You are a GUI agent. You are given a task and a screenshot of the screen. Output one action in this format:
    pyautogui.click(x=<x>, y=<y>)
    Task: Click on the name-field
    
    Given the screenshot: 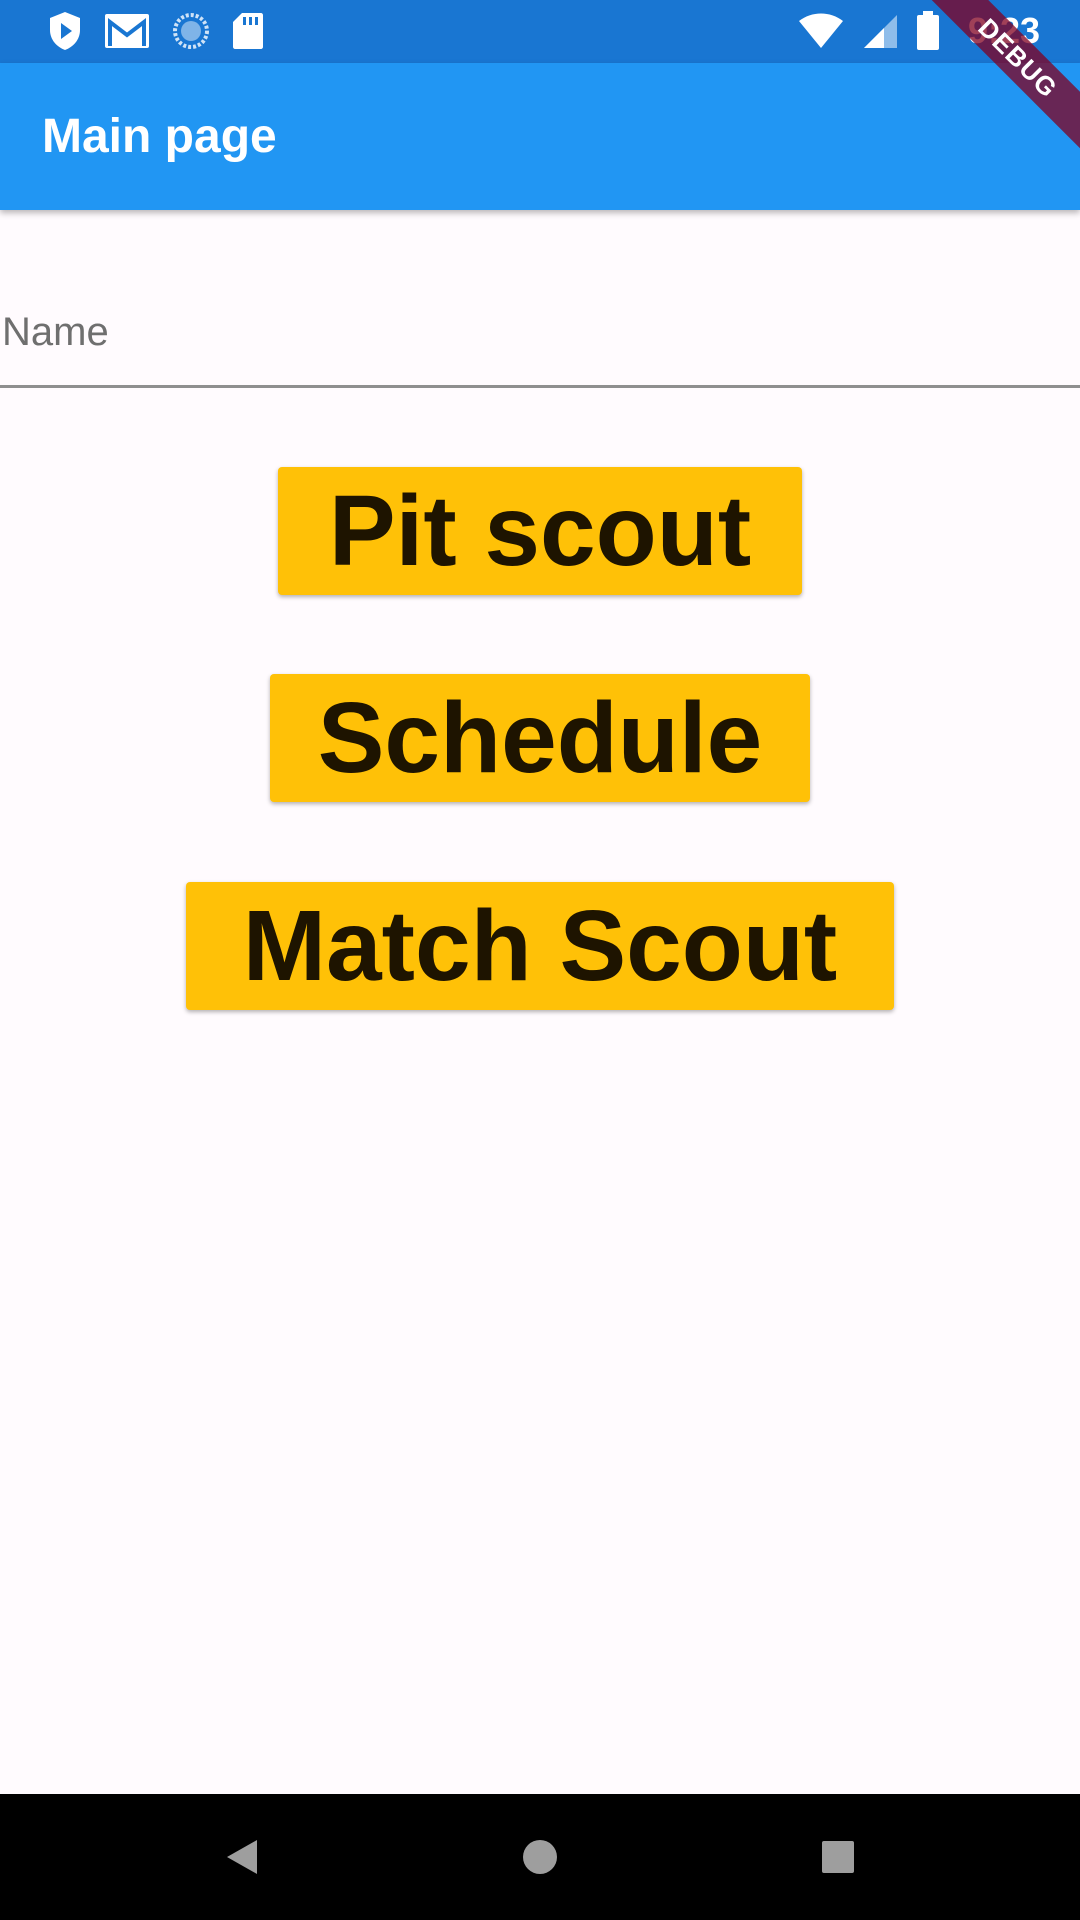 What is the action you would take?
    pyautogui.click(x=540, y=335)
    